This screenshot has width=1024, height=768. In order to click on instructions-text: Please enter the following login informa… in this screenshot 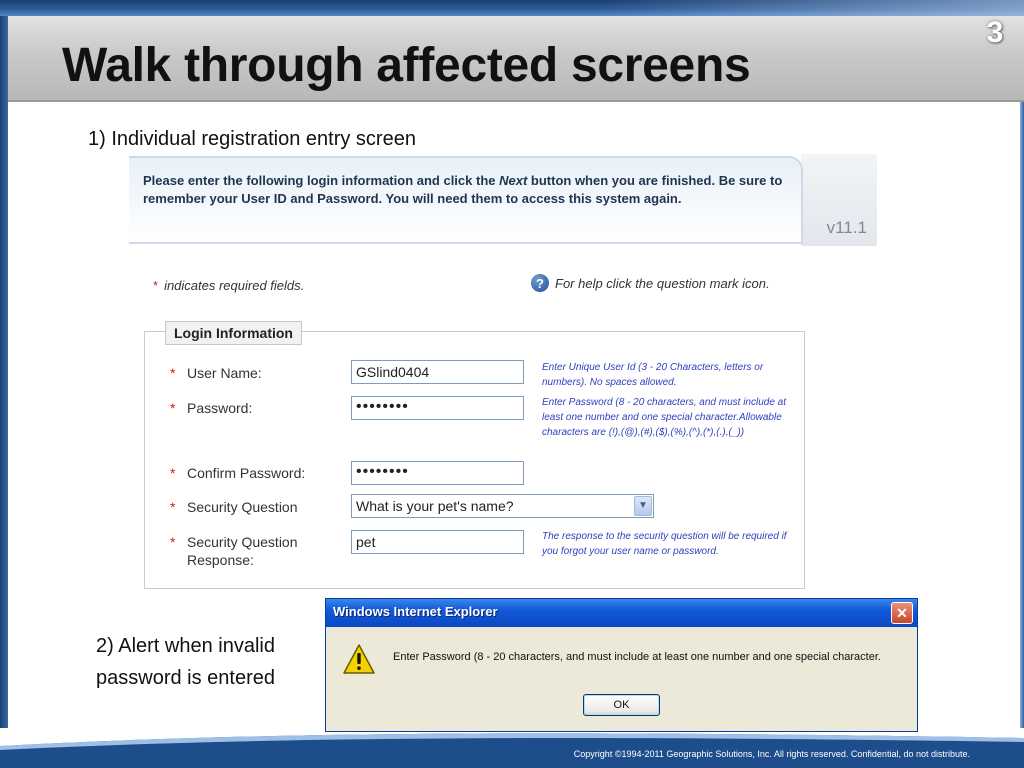, I will do `click(463, 189)`.